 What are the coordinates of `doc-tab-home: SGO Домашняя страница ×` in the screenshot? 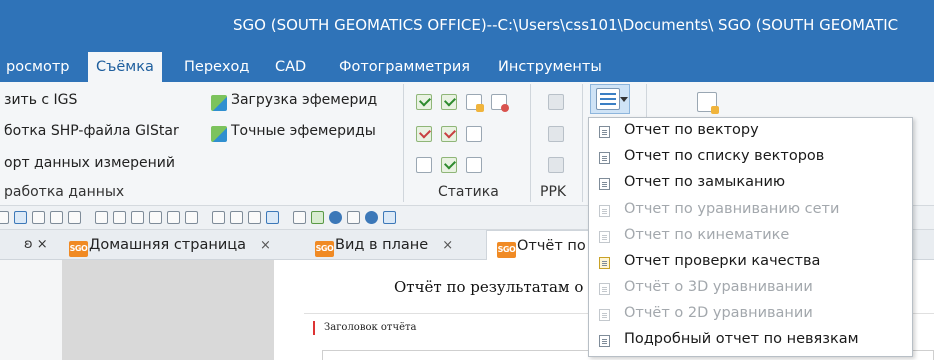 It's located at (170, 245).